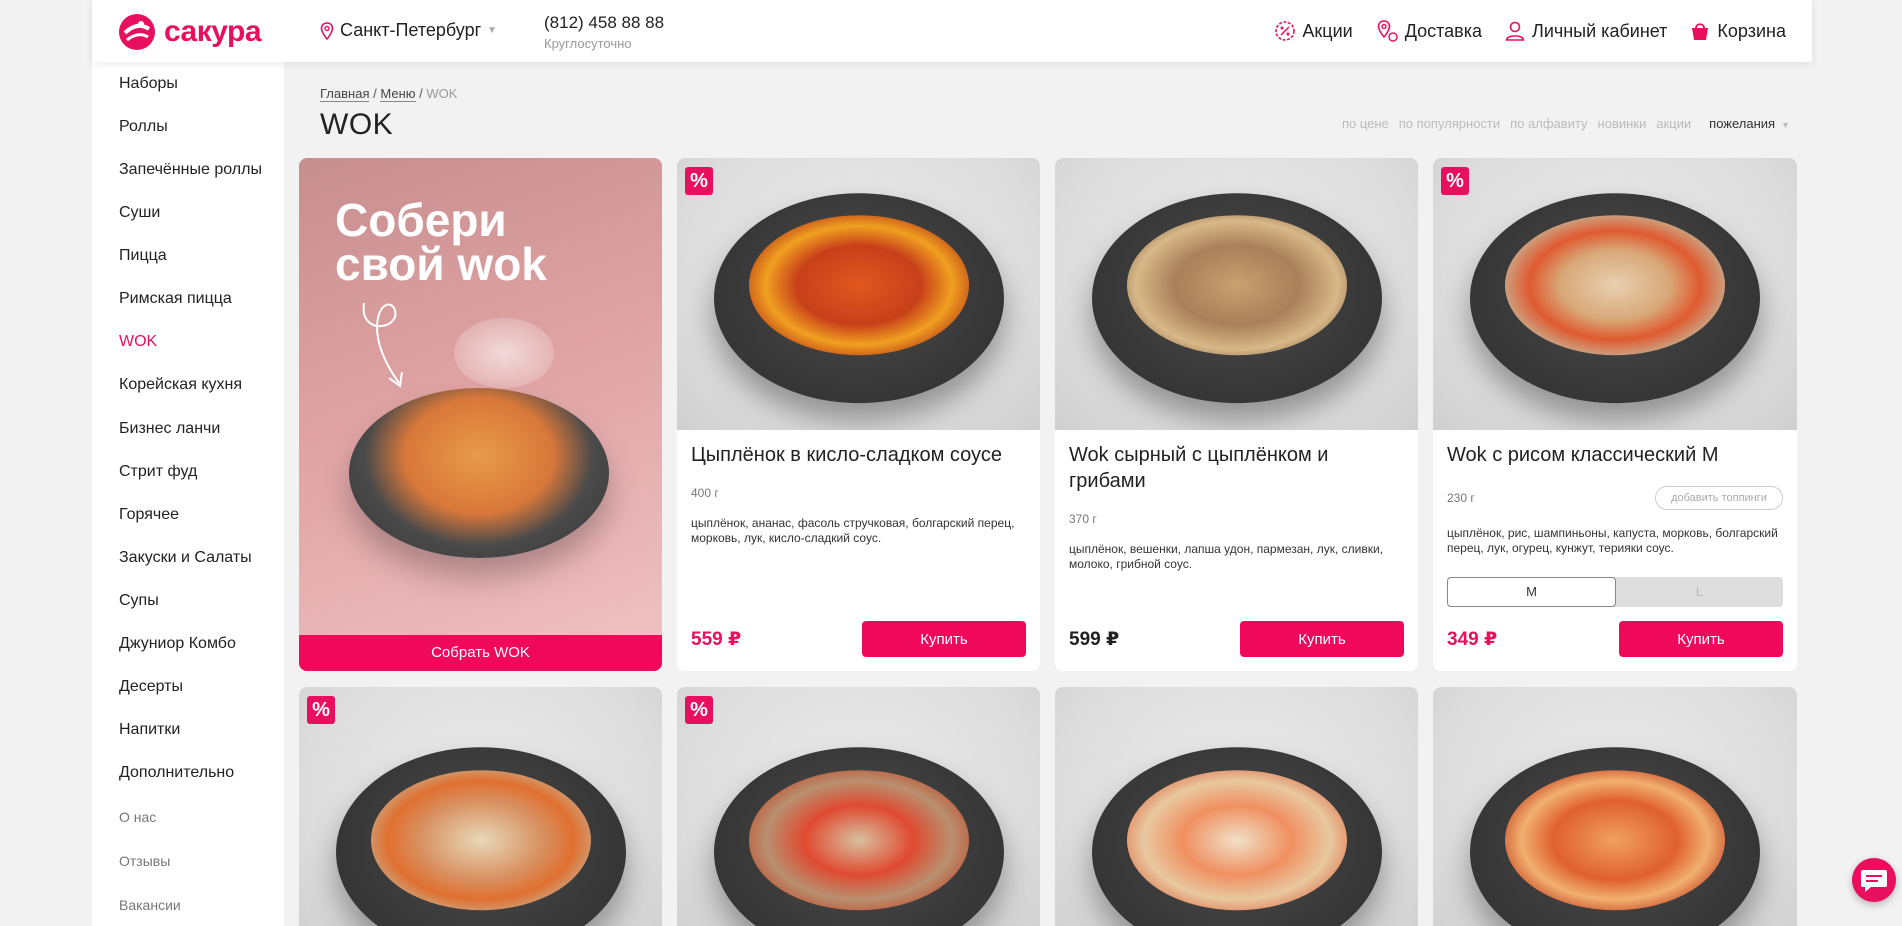  Describe the element at coordinates (158, 472) in the screenshot. I see `sidebar-item-street-food: Стрит фуд` at that location.